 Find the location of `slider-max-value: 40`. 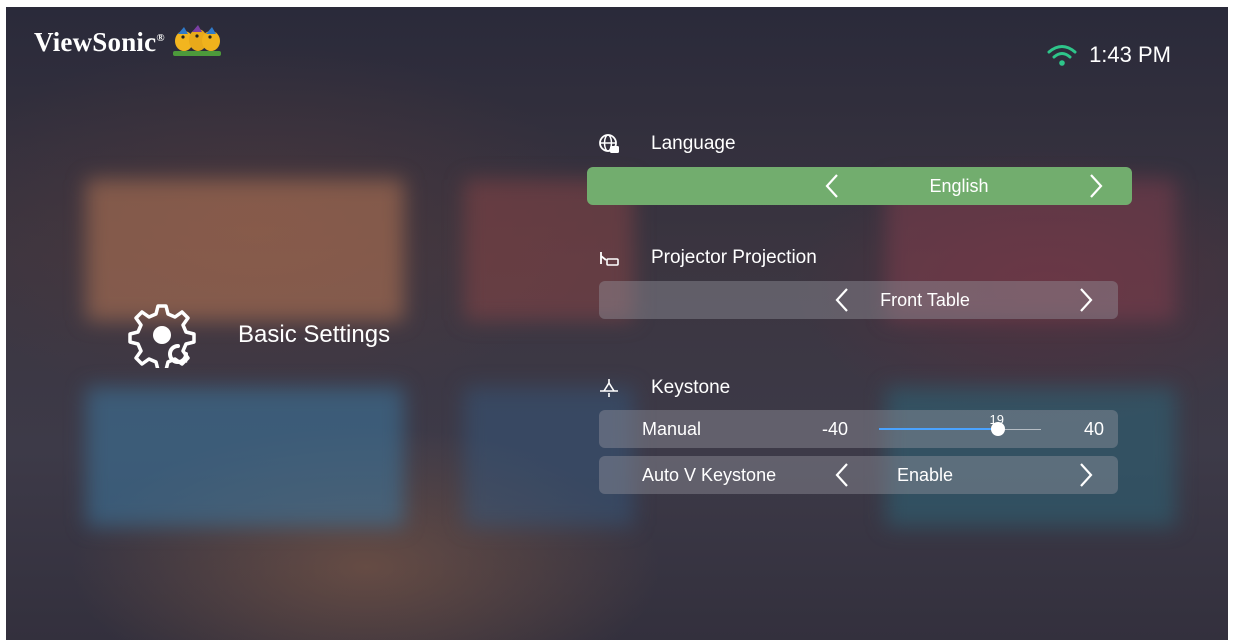

slider-max-value: 40 is located at coordinates (1094, 429).